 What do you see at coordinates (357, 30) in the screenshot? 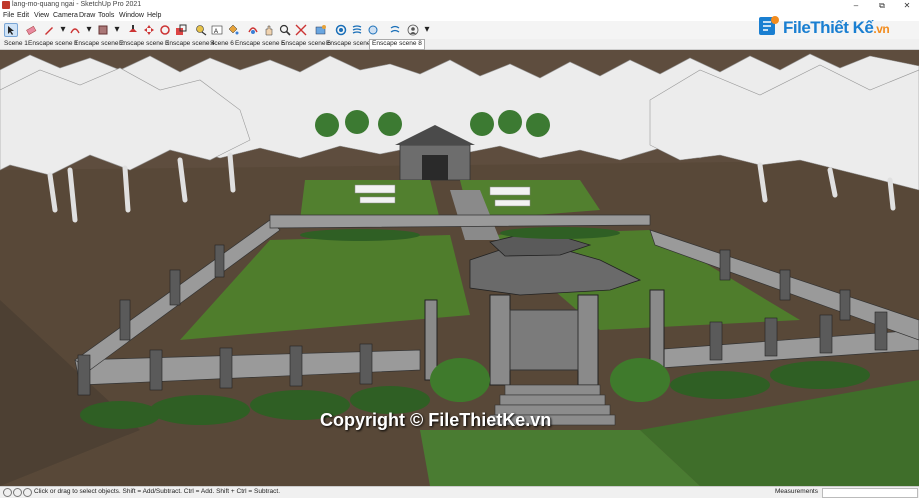
I see `enscape-render-icon` at bounding box center [357, 30].